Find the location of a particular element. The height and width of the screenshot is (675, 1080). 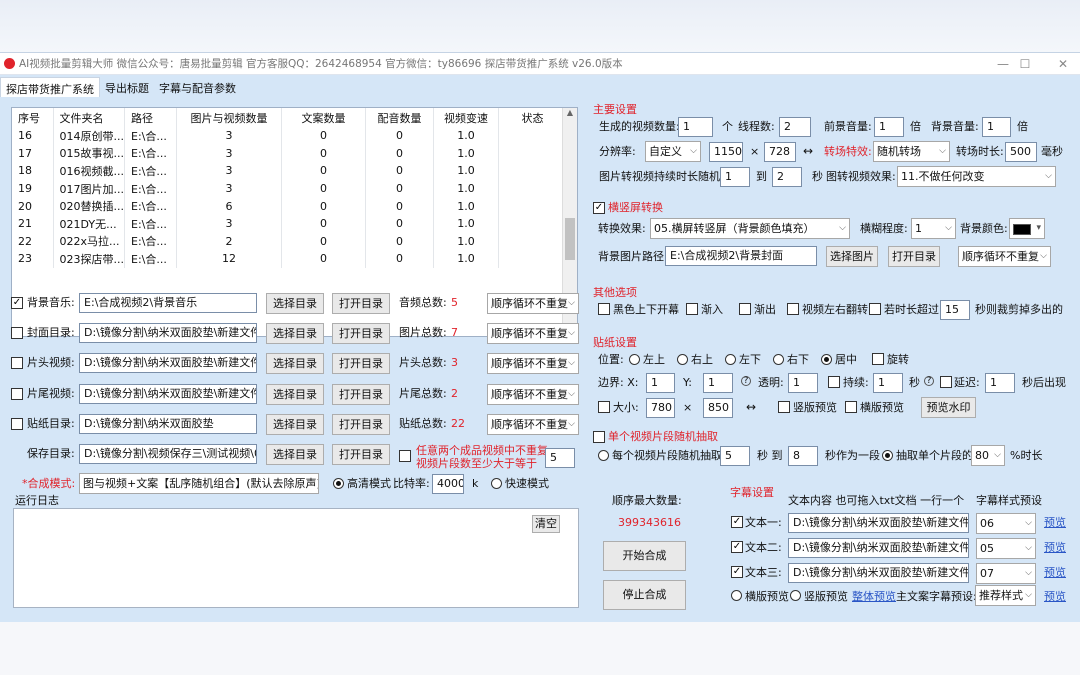

start-compose-button: 开始合成 is located at coordinates (644, 556).